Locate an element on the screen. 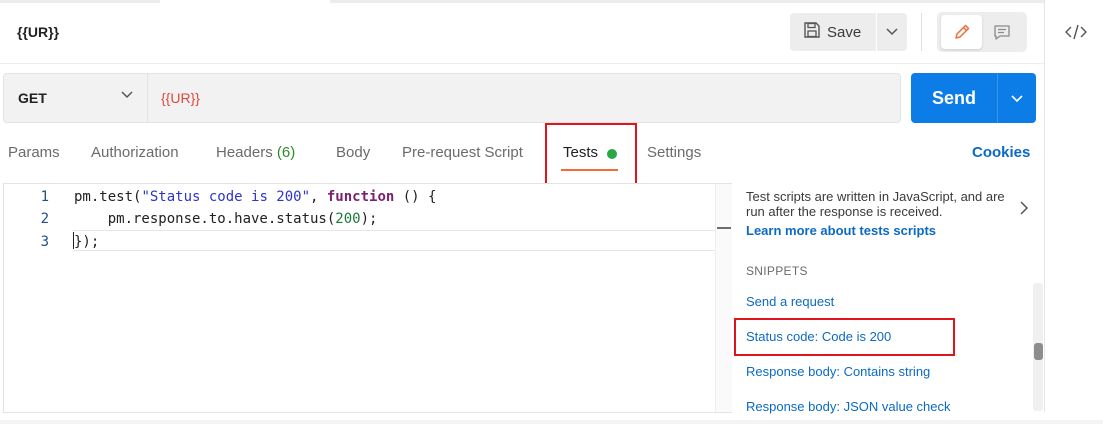  snippet-send-request: Send a request is located at coordinates (790, 301).